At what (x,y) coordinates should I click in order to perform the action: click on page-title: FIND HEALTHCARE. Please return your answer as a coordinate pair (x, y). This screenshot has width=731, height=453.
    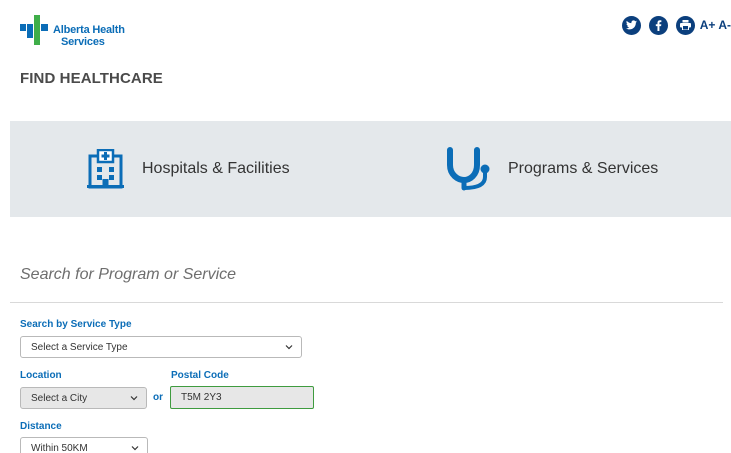
    Looking at the image, I should click on (91, 78).